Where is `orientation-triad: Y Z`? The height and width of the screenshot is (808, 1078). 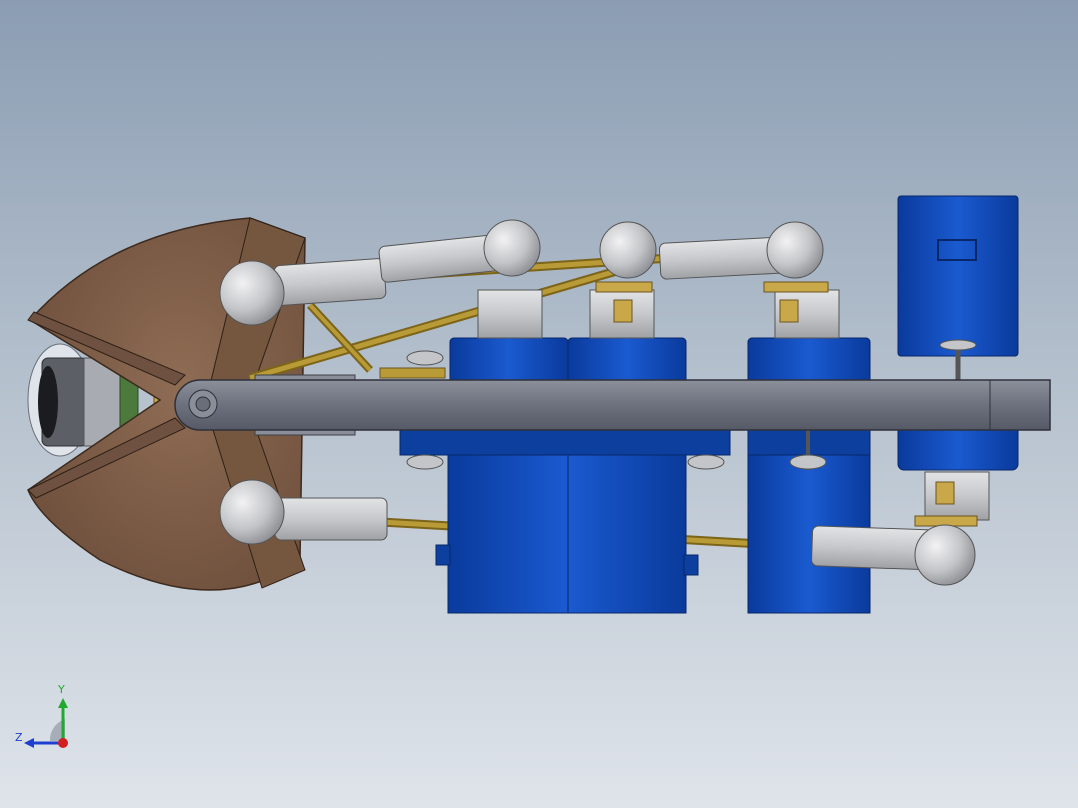
orientation-triad: Y Z is located at coordinates (45, 719).